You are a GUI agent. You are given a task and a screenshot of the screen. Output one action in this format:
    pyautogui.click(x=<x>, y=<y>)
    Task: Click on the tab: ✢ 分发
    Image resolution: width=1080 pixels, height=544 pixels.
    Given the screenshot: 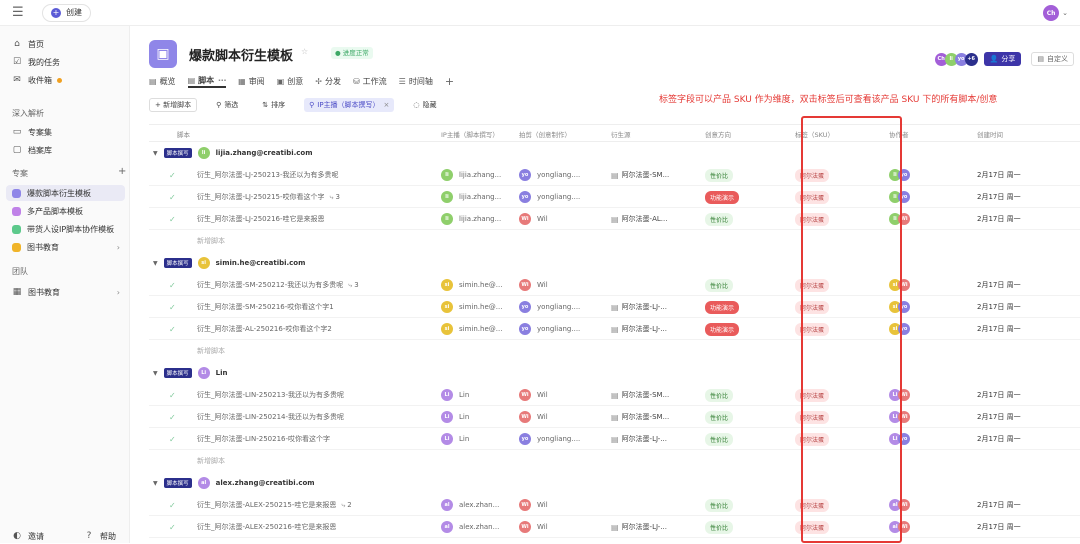 What is the action you would take?
    pyautogui.click(x=328, y=81)
    